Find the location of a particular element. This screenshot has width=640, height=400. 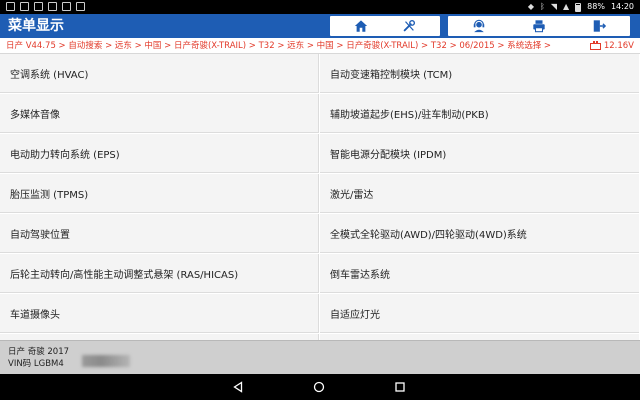

system-item: 空调系统 (HVAC) is located at coordinates (159, 73).